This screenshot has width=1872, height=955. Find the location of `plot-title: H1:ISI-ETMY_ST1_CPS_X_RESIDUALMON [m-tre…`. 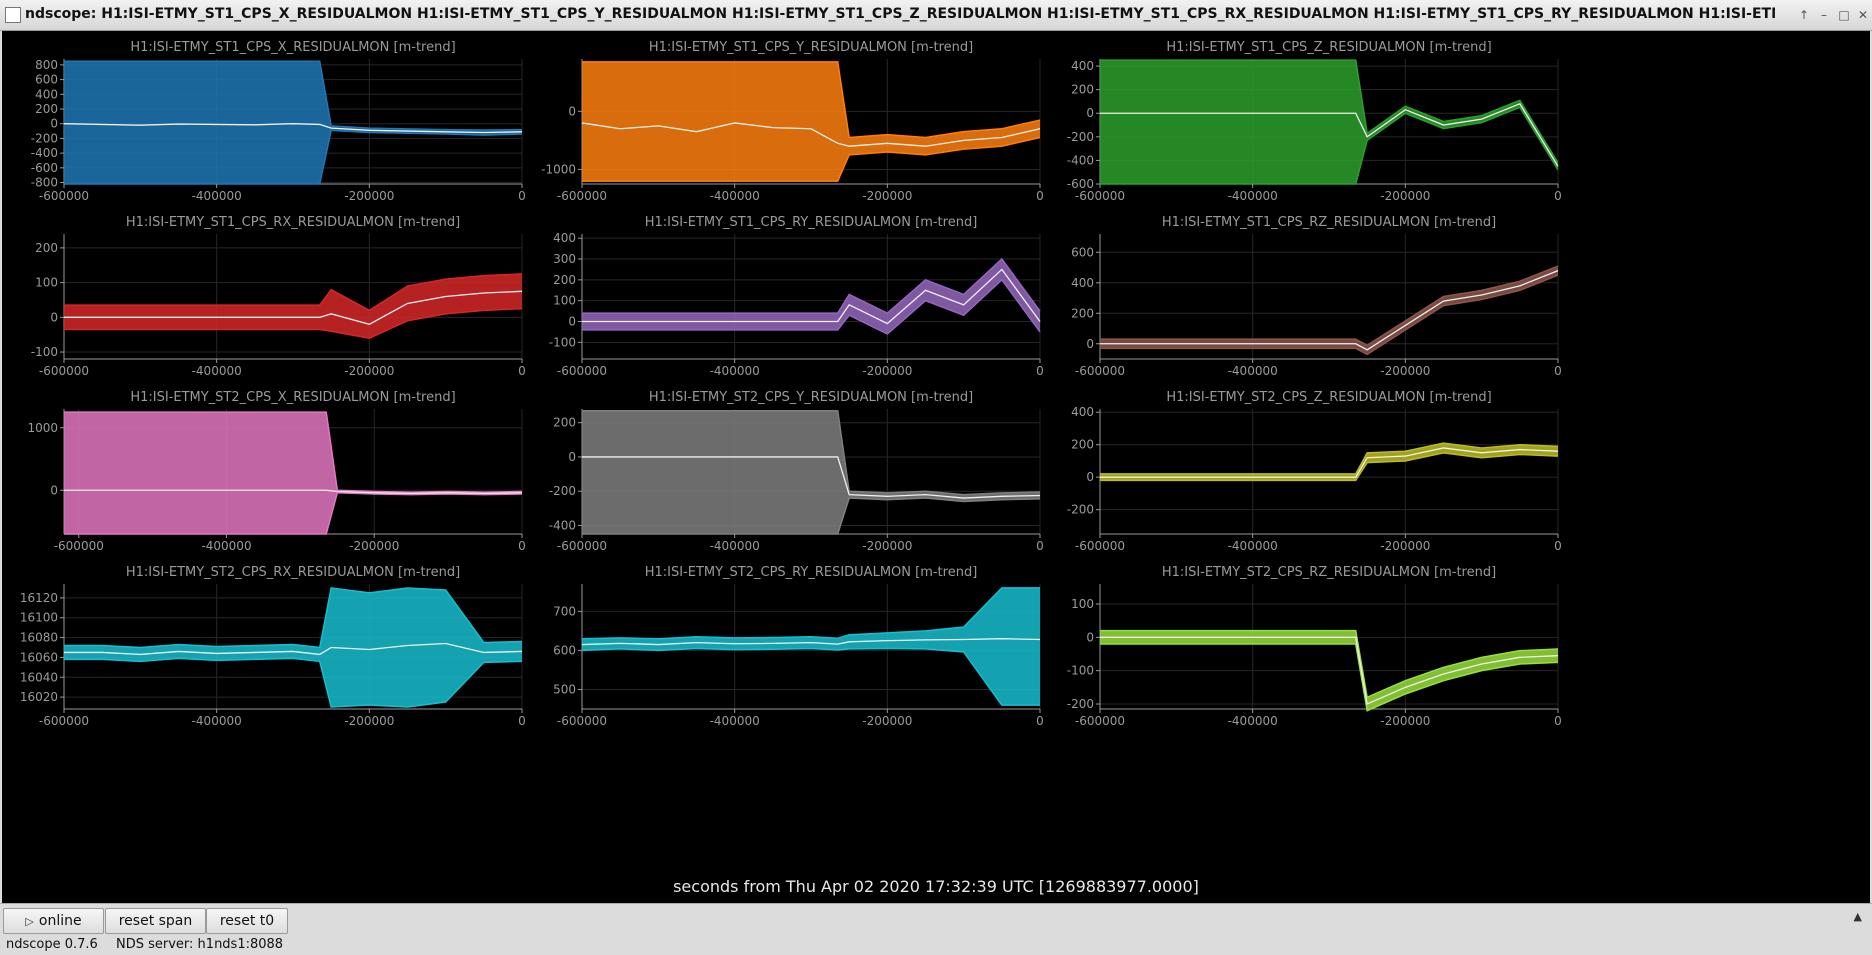

plot-title: H1:ISI-ETMY_ST1_CPS_X_RESIDUALMON [m-tre… is located at coordinates (292, 47).